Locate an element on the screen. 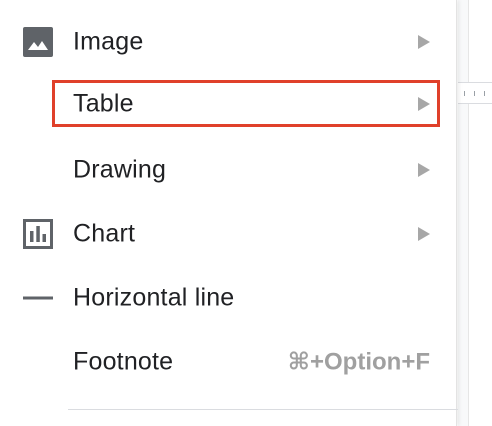 Image resolution: width=492 pixels, height=426 pixels. ruler is located at coordinates (475, 93).